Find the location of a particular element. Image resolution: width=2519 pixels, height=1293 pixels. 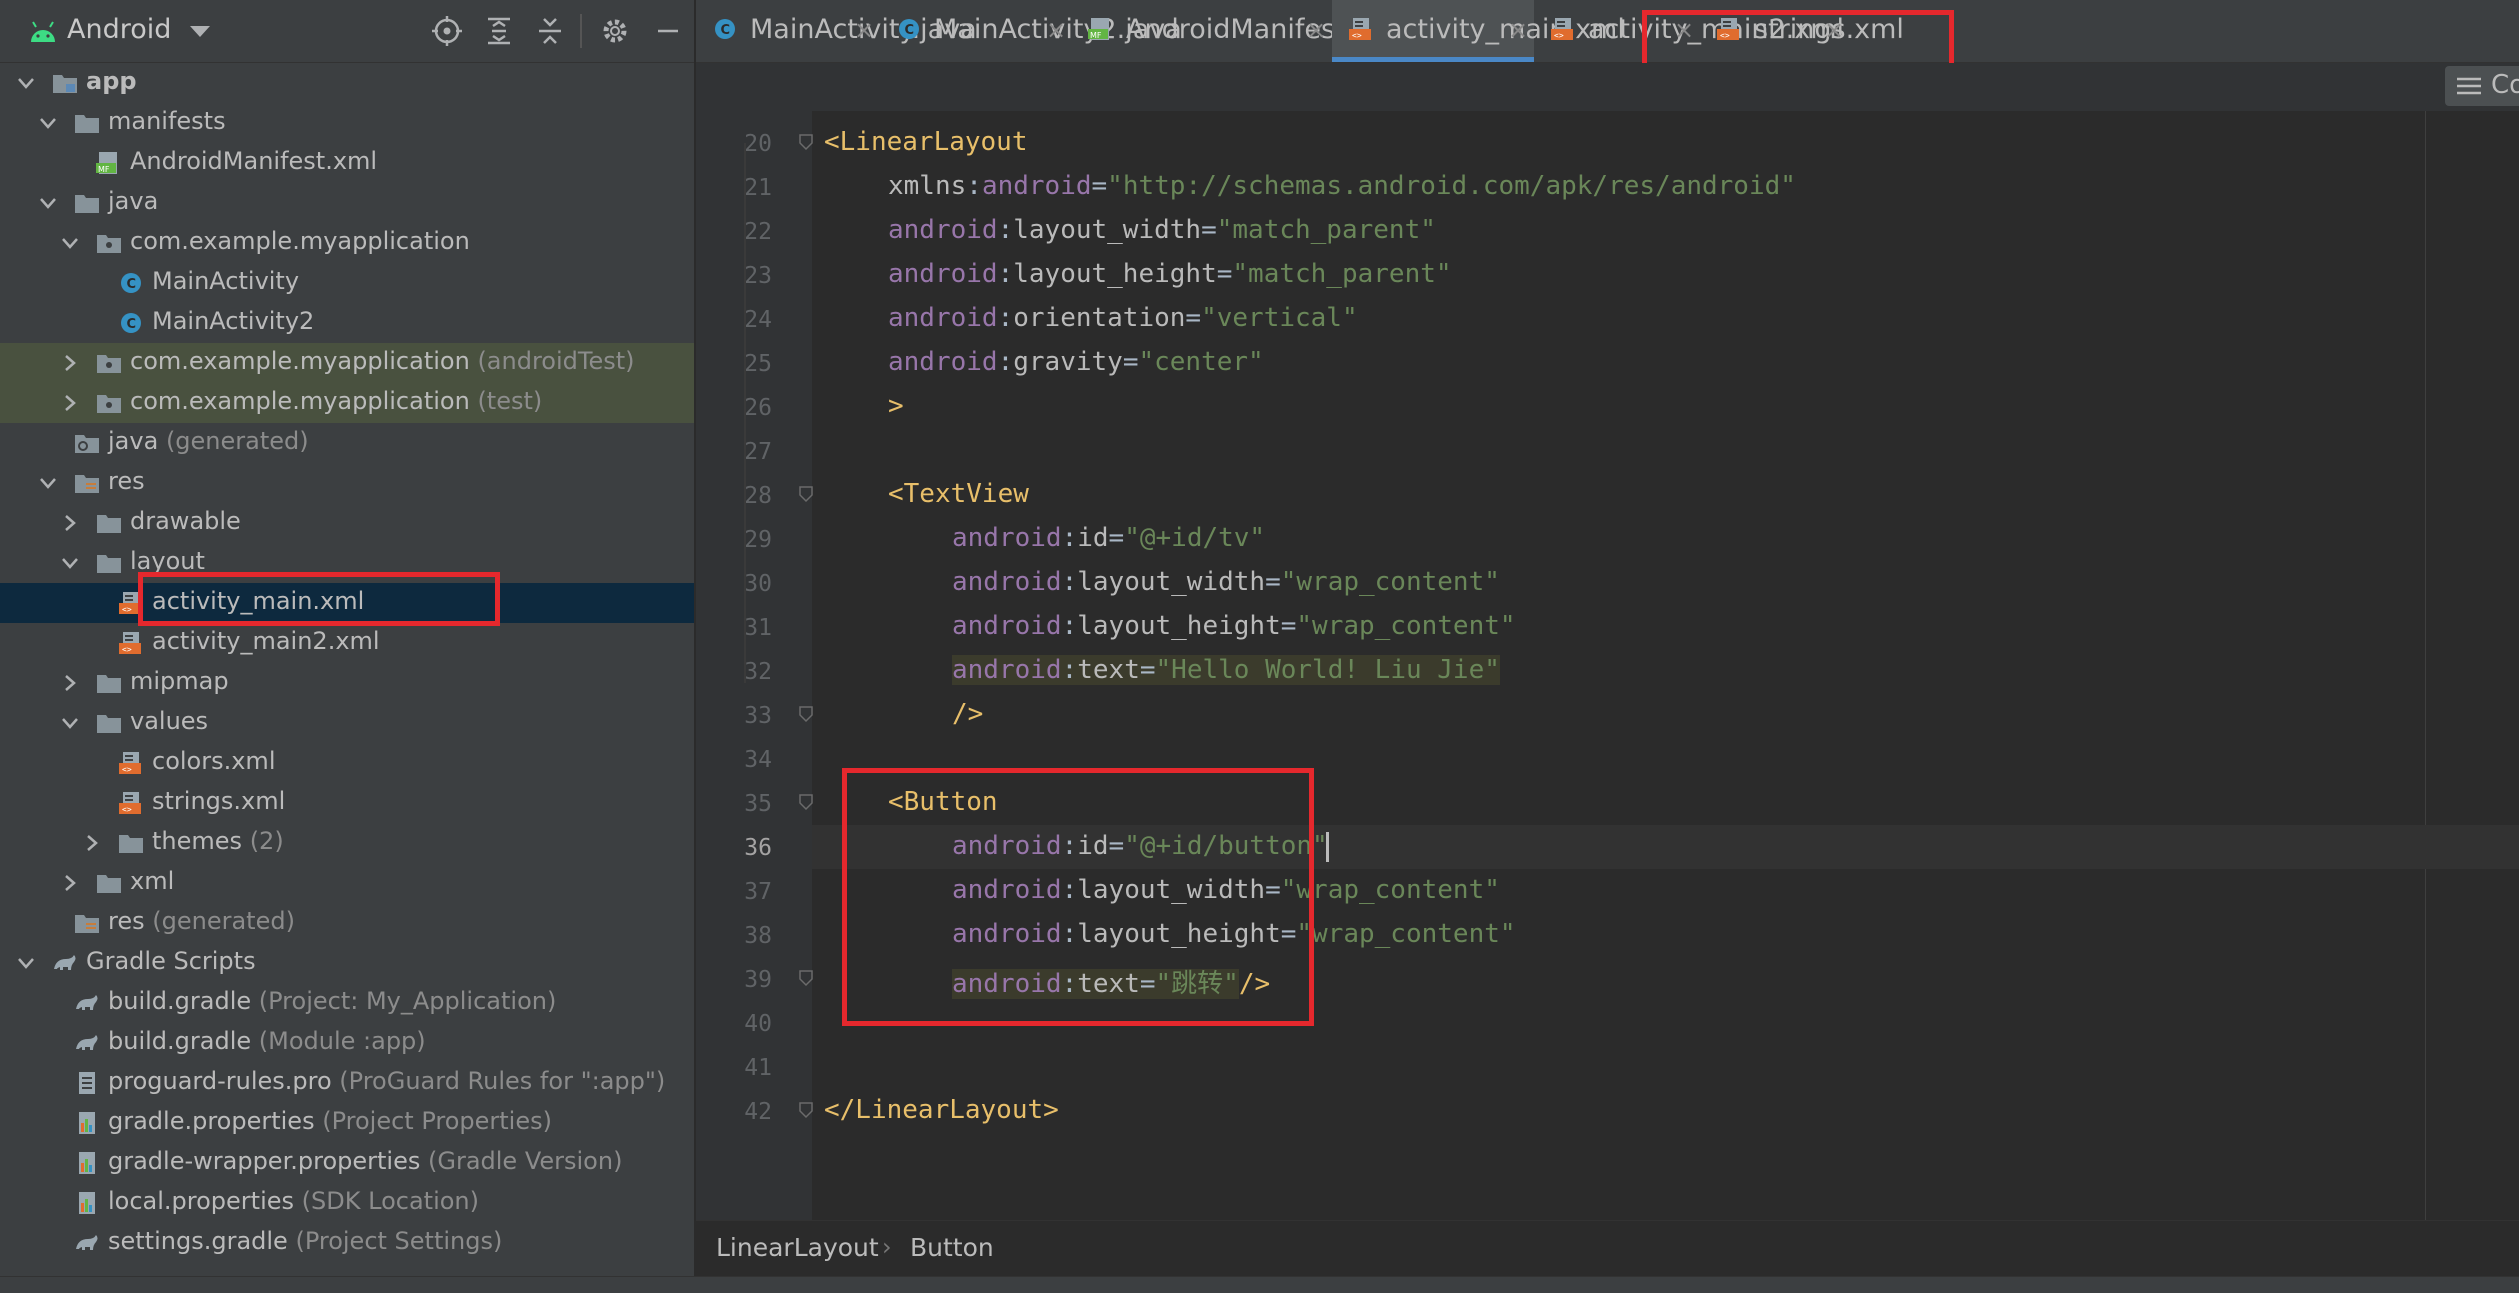

code-line: 41 is located at coordinates (1631, 1067).